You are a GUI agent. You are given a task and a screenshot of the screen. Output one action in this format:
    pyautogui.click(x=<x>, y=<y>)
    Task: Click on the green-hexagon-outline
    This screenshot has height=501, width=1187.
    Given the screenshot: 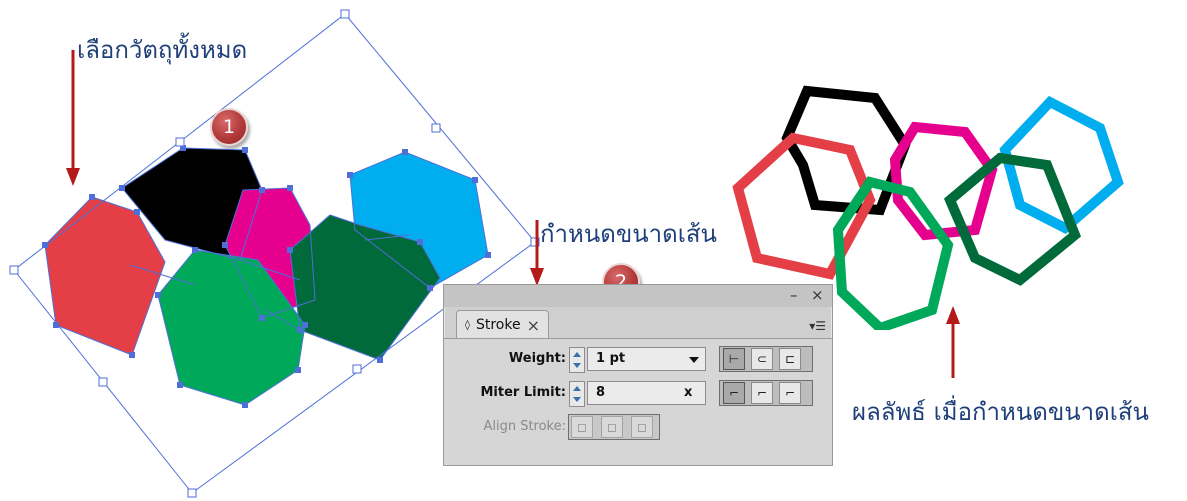 What is the action you would take?
    pyautogui.click(x=893, y=253)
    